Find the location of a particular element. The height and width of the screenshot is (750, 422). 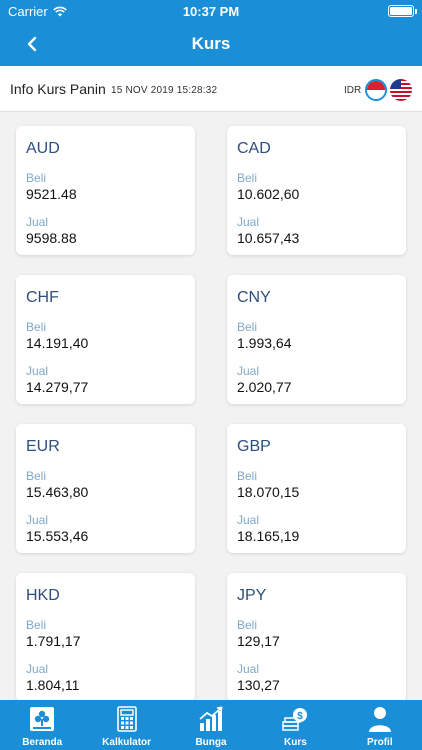

buy-rate: 18.070,15 is located at coordinates (268, 492).